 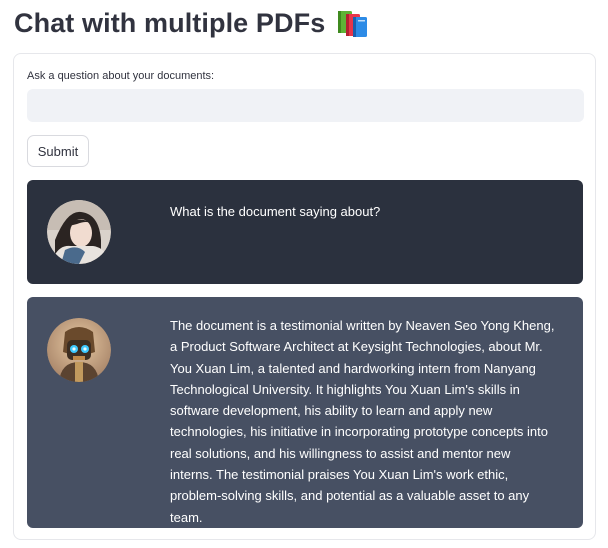 What do you see at coordinates (305, 105) in the screenshot?
I see `question-input` at bounding box center [305, 105].